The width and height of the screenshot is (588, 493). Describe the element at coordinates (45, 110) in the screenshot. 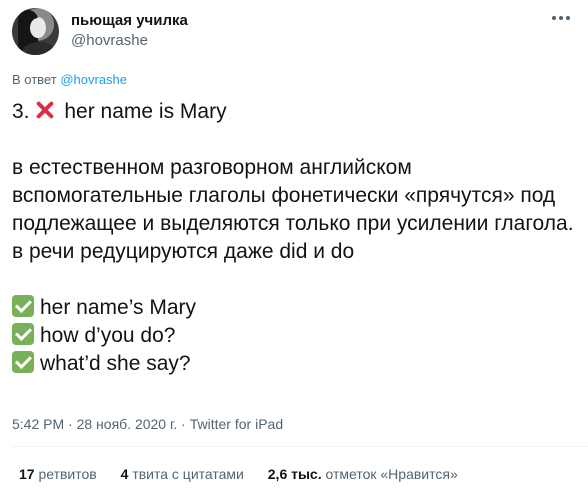

I see `red-x-icon` at that location.